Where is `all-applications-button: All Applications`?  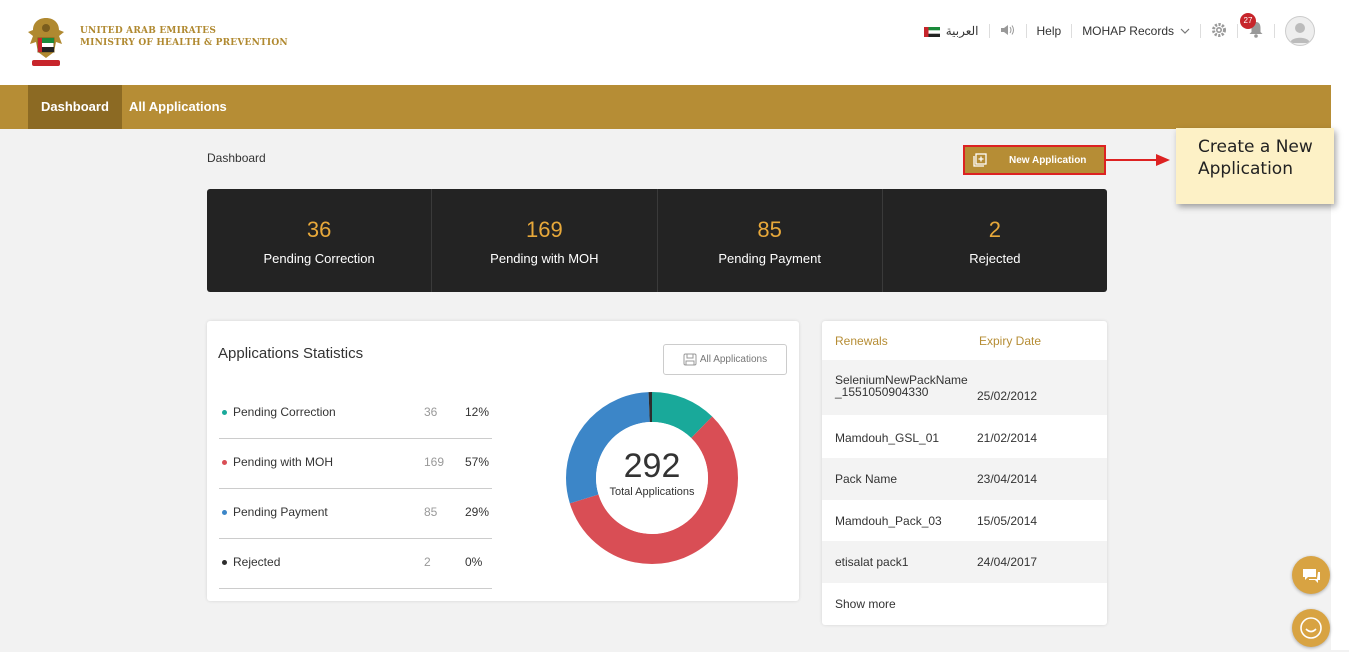 all-applications-button: All Applications is located at coordinates (725, 359).